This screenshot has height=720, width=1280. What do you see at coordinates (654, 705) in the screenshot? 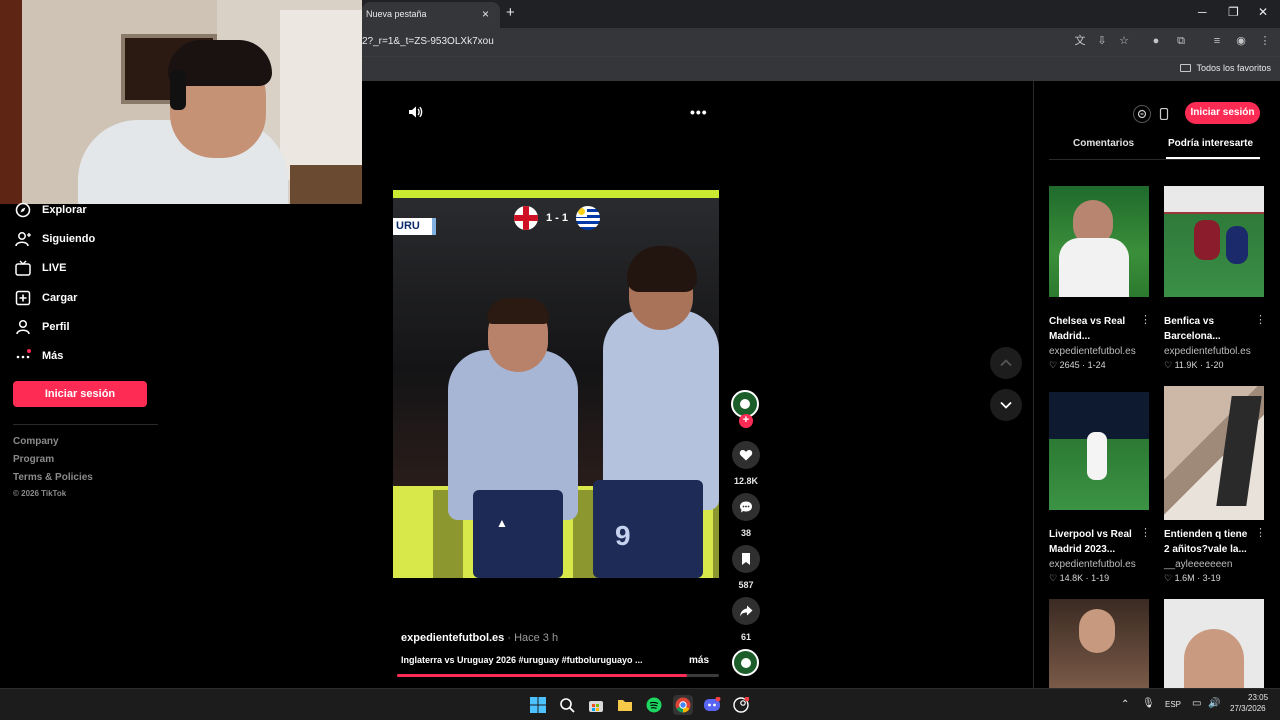
I see `spotify-icon` at bounding box center [654, 705].